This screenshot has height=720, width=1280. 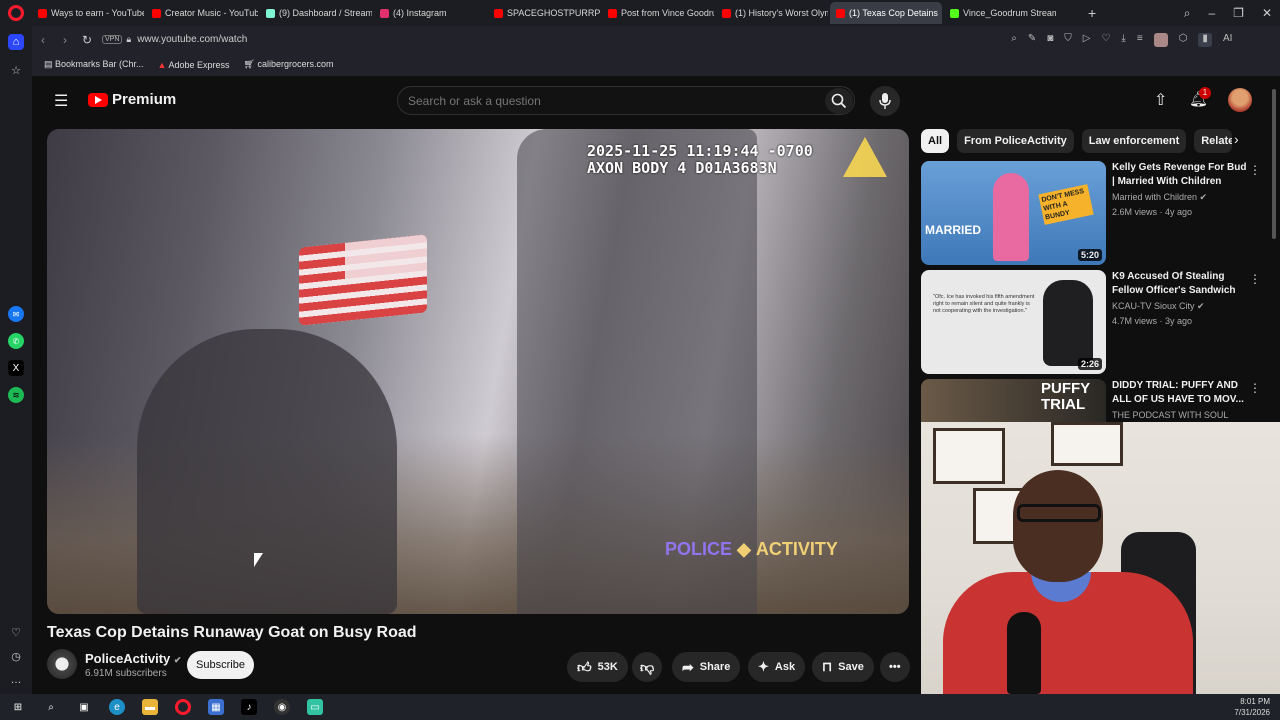 What do you see at coordinates (16, 42) in the screenshot?
I see `home-icon: ⌂` at bounding box center [16, 42].